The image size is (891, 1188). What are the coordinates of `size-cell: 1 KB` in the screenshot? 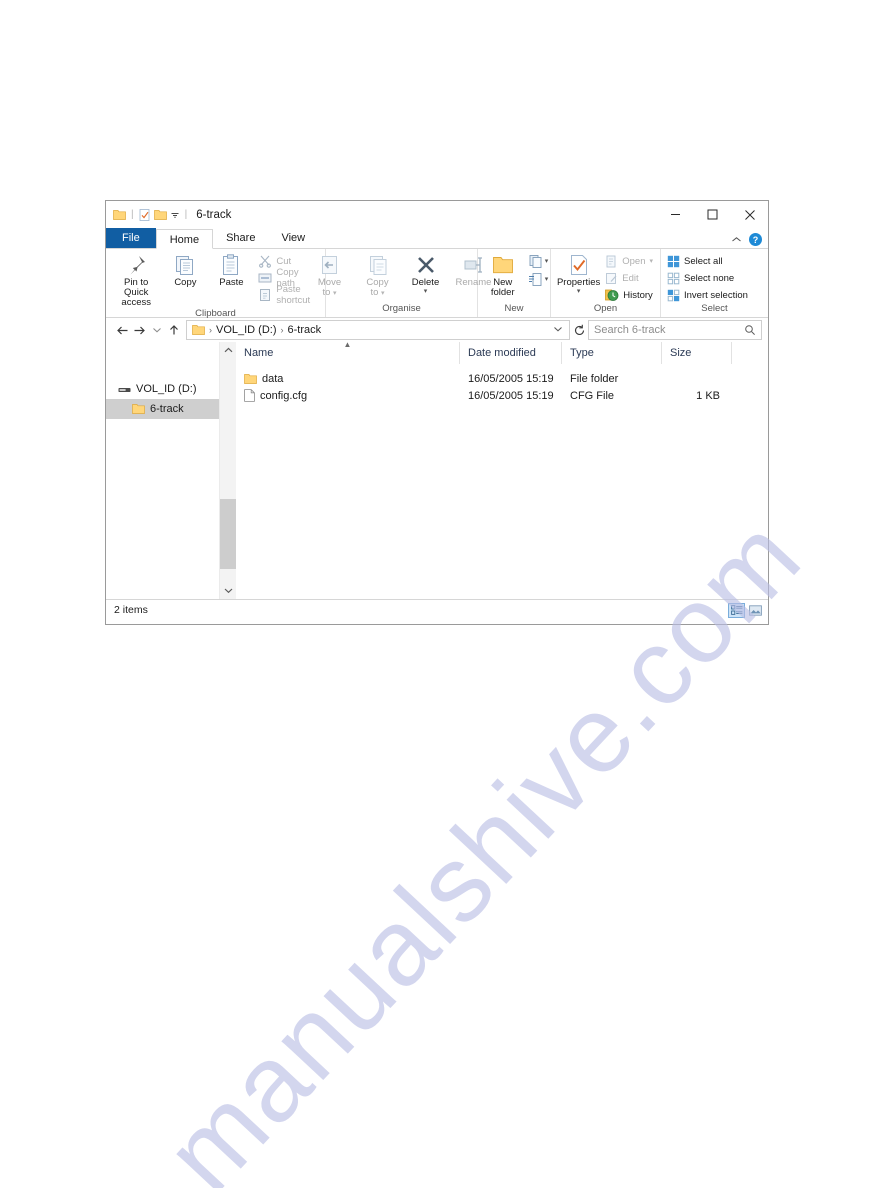 It's located at (708, 395).